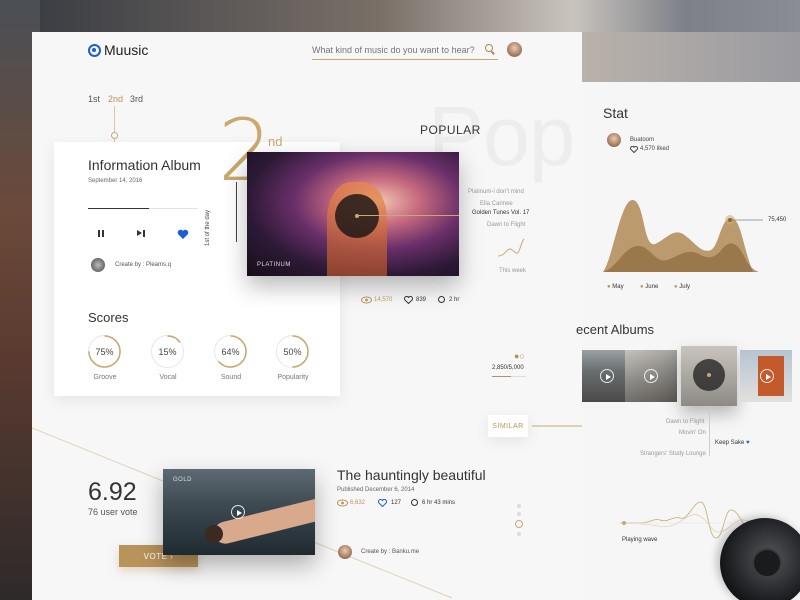 This screenshot has width=800, height=600. What do you see at coordinates (506, 225) in the screenshot?
I see `popular-track-4: Dawn to Flight` at bounding box center [506, 225].